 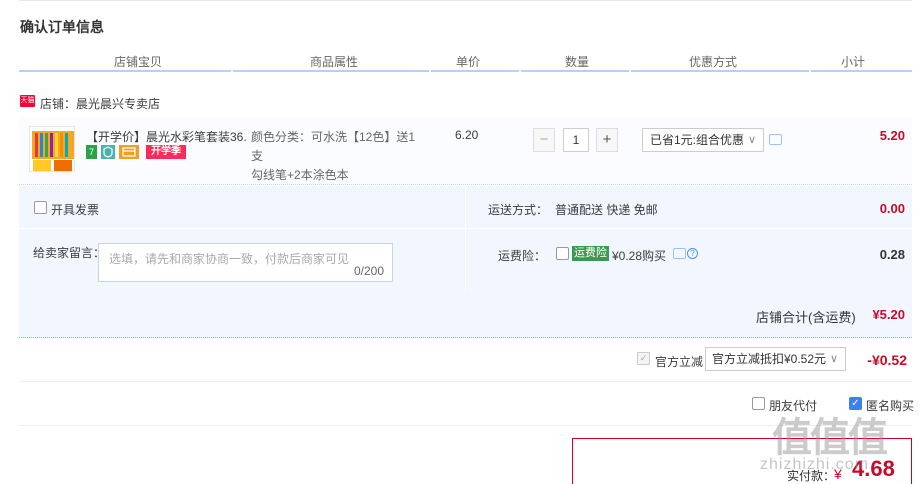 What do you see at coordinates (465, 0) in the screenshot?
I see `top-divider` at bounding box center [465, 0].